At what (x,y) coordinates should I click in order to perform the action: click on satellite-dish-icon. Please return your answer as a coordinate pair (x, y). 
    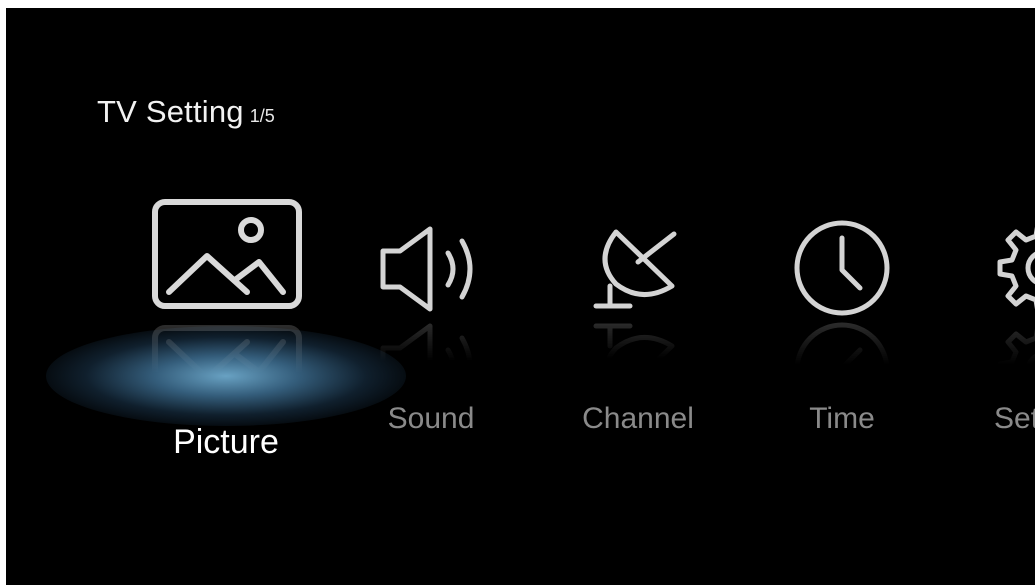
    Looking at the image, I should click on (635, 269).